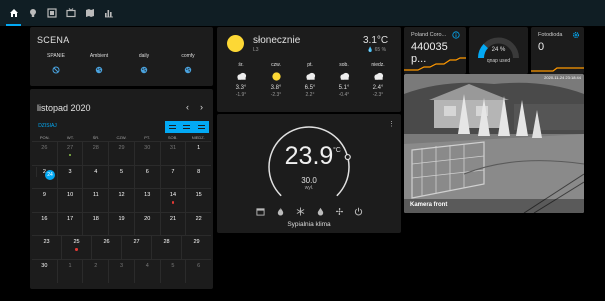  Describe the element at coordinates (198, 177) in the screenshot. I see `calendar-day: 8` at that location.